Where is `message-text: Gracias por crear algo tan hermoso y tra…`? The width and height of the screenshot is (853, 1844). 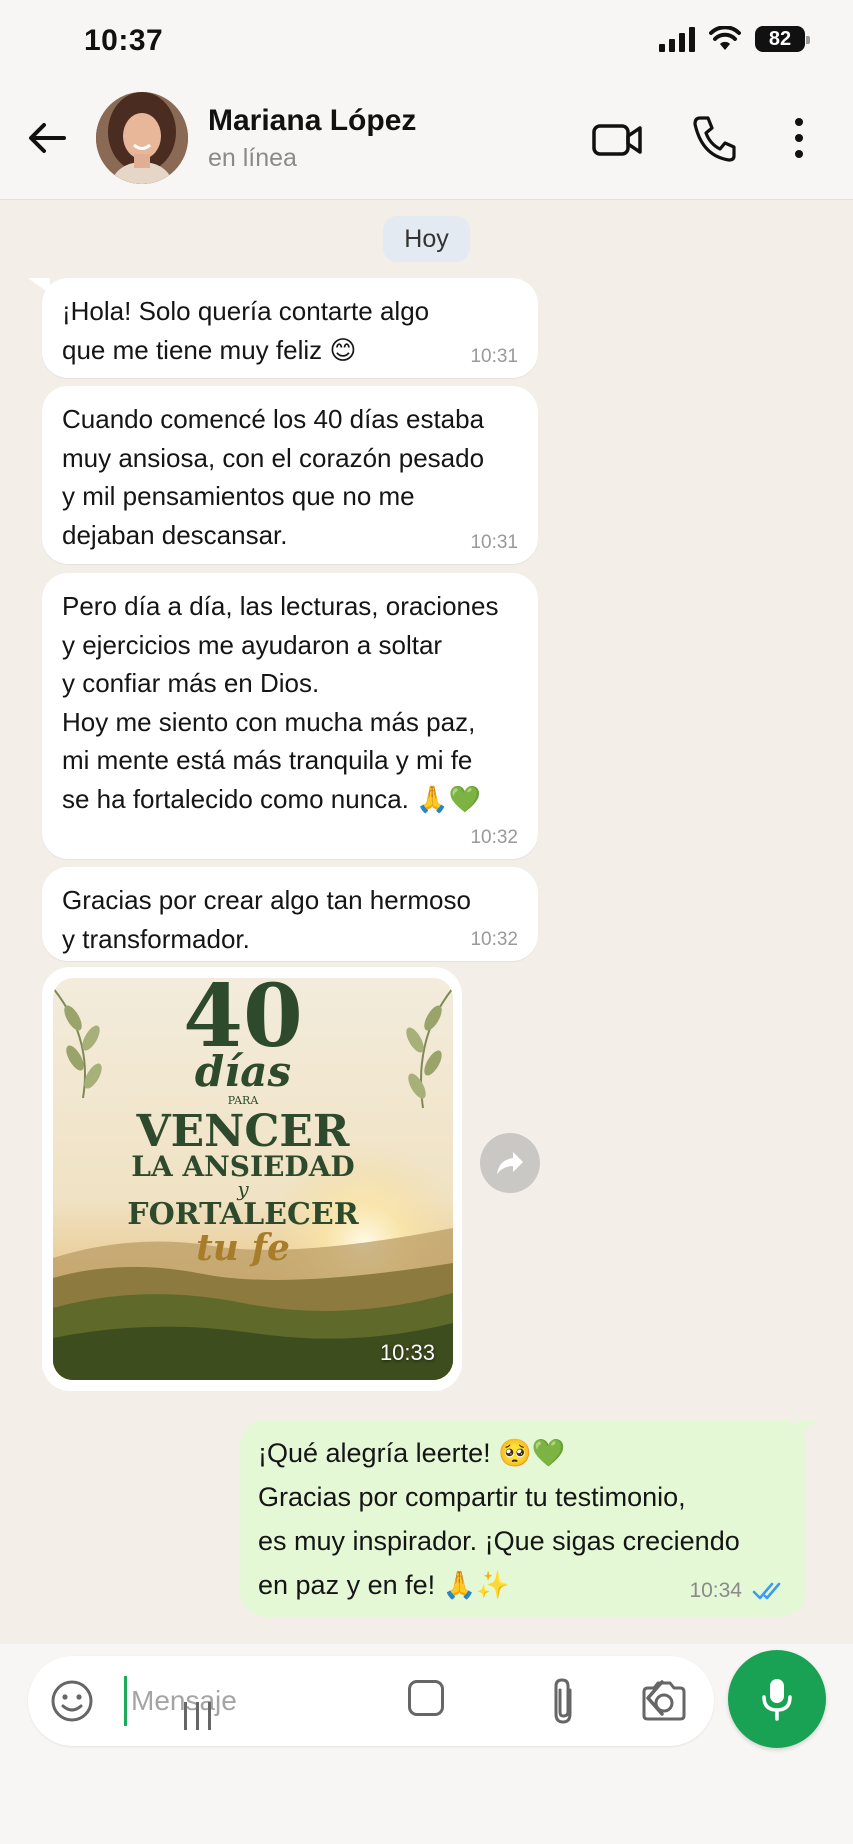 message-text: Gracias por crear algo tan hermoso y tra… is located at coordinates (266, 919).